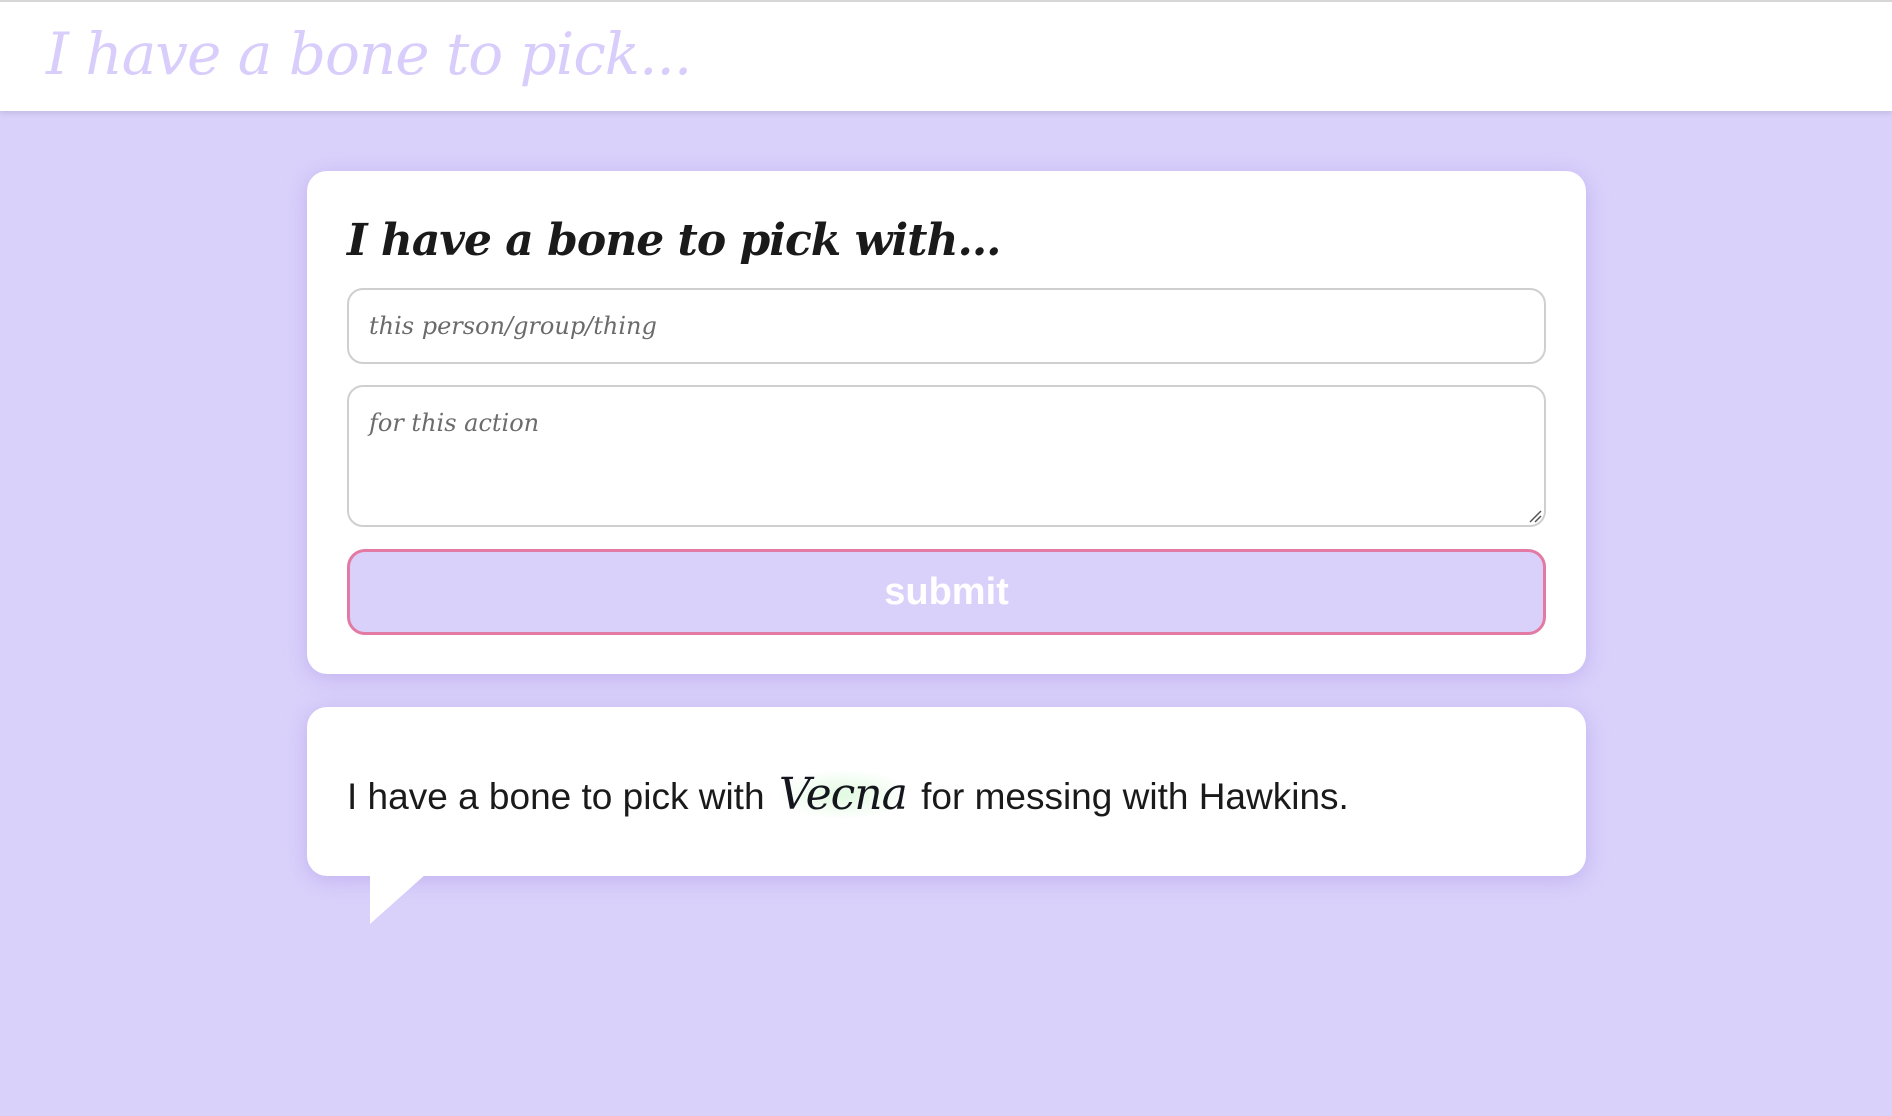  What do you see at coordinates (842, 794) in the screenshot?
I see `result-name: Vecna` at bounding box center [842, 794].